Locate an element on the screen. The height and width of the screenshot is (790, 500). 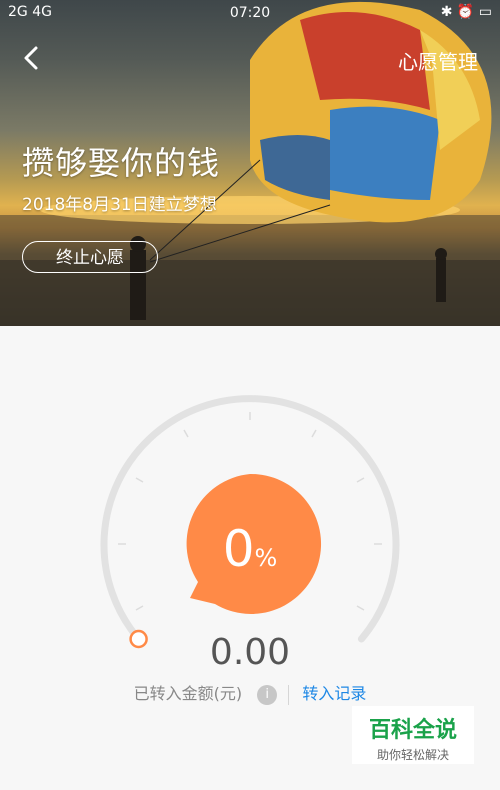
transferred-row: 已转入金额(元) i 转入记录 is located at coordinates (250, 692).